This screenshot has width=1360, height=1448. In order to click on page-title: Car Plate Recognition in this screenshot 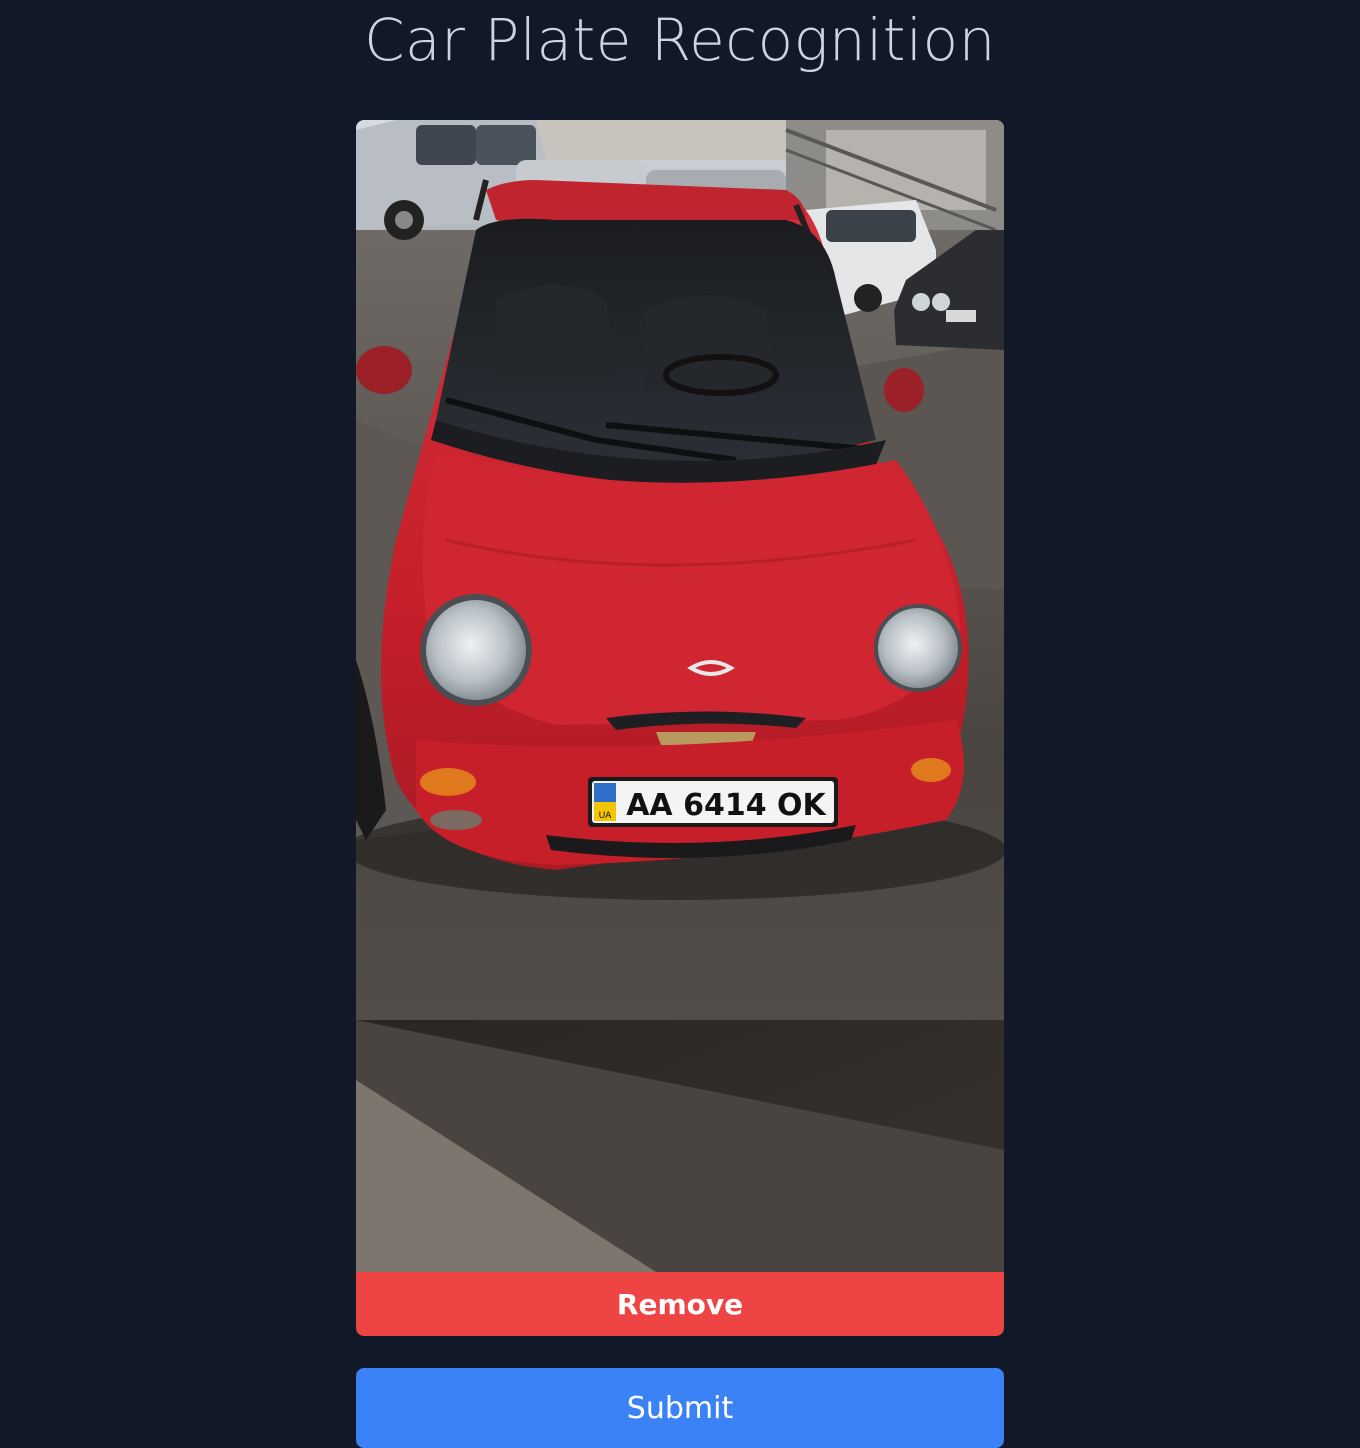, I will do `click(680, 40)`.